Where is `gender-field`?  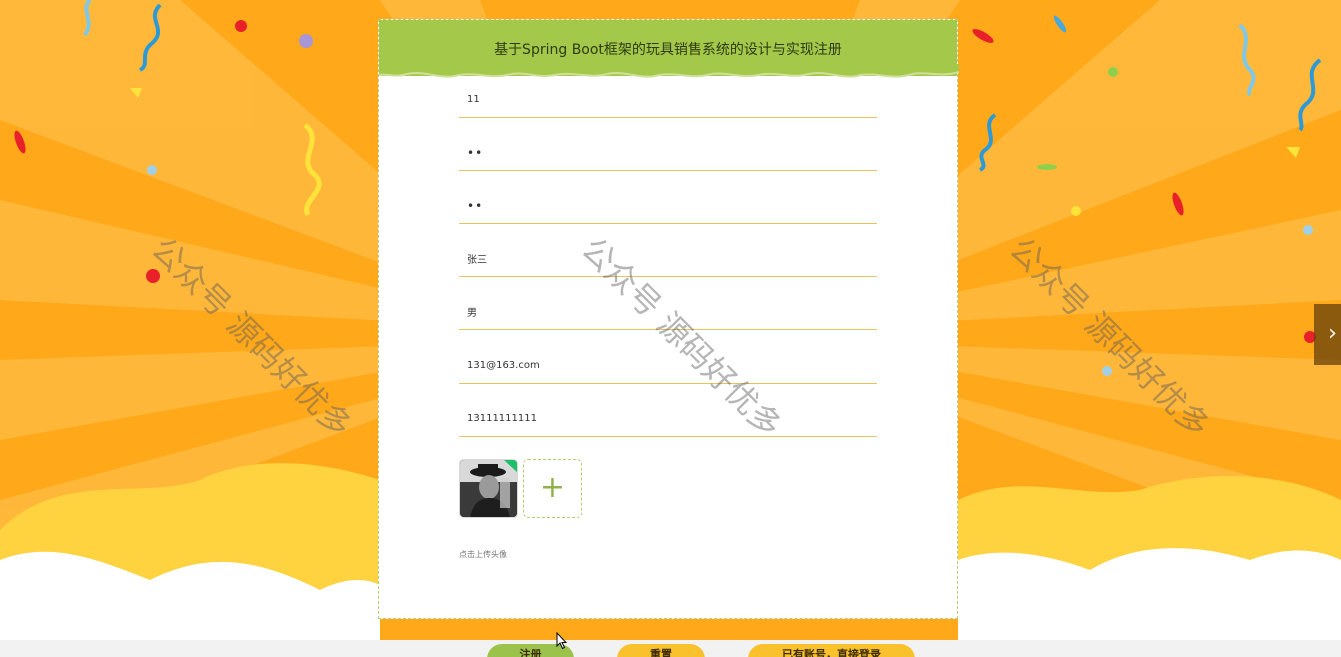
gender-field is located at coordinates (668, 312).